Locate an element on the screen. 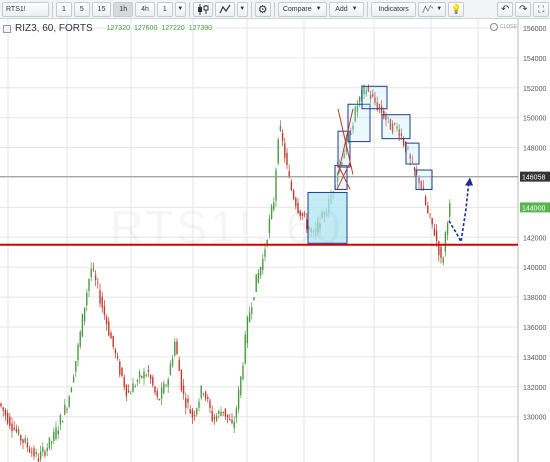  templates-button: ▼ is located at coordinates (432, 9).